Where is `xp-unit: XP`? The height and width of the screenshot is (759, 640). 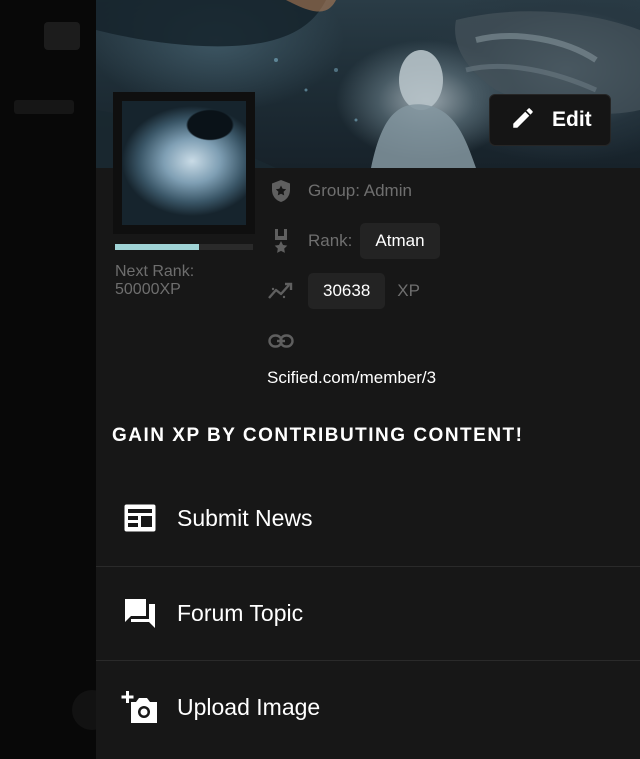
xp-unit: XP is located at coordinates (408, 290).